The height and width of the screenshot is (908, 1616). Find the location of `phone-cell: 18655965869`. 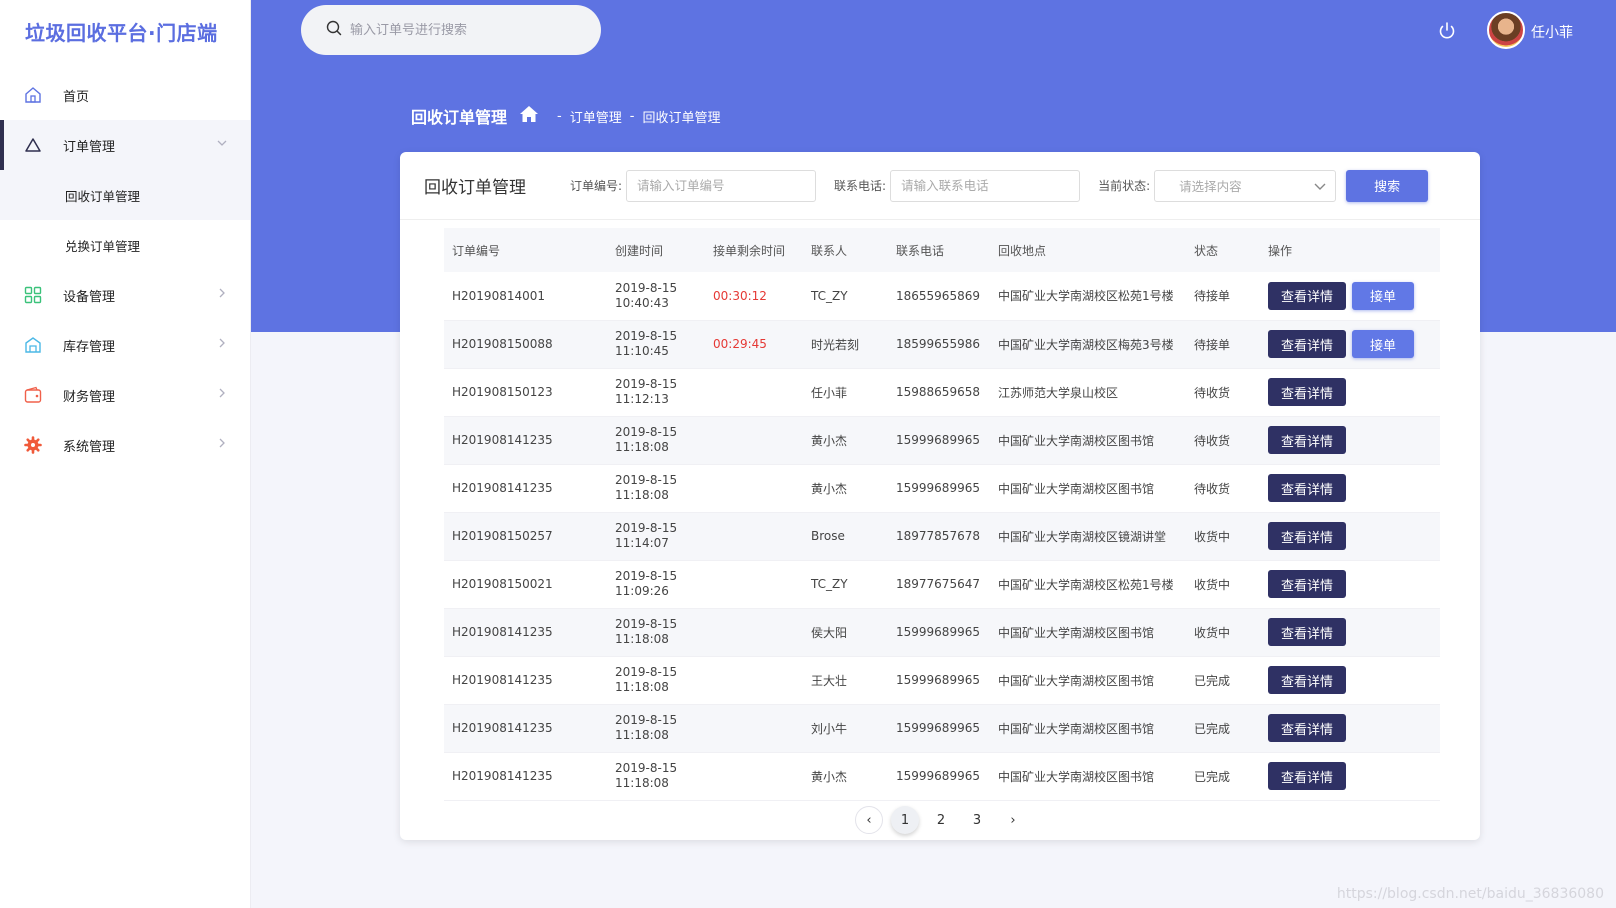

phone-cell: 18655965869 is located at coordinates (938, 295).